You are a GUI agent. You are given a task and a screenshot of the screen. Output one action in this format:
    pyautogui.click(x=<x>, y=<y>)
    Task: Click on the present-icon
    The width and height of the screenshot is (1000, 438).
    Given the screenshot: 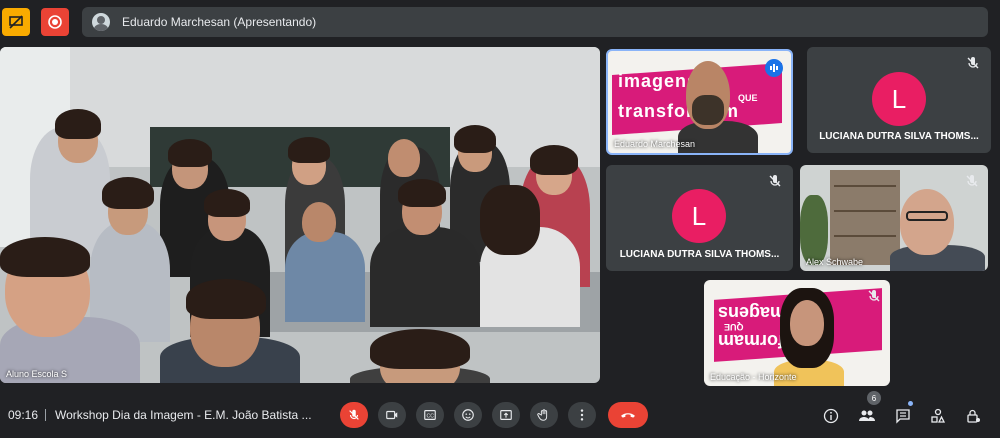 What is the action you would take?
    pyautogui.click(x=506, y=415)
    